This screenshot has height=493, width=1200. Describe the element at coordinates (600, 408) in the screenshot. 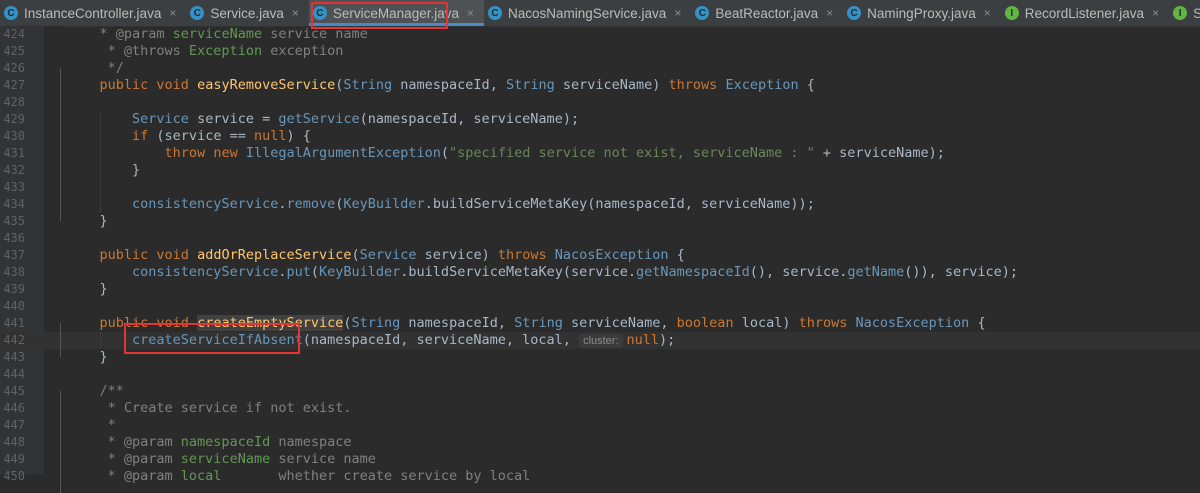

I see `code-line: 446 * Create service if not exist.` at that location.